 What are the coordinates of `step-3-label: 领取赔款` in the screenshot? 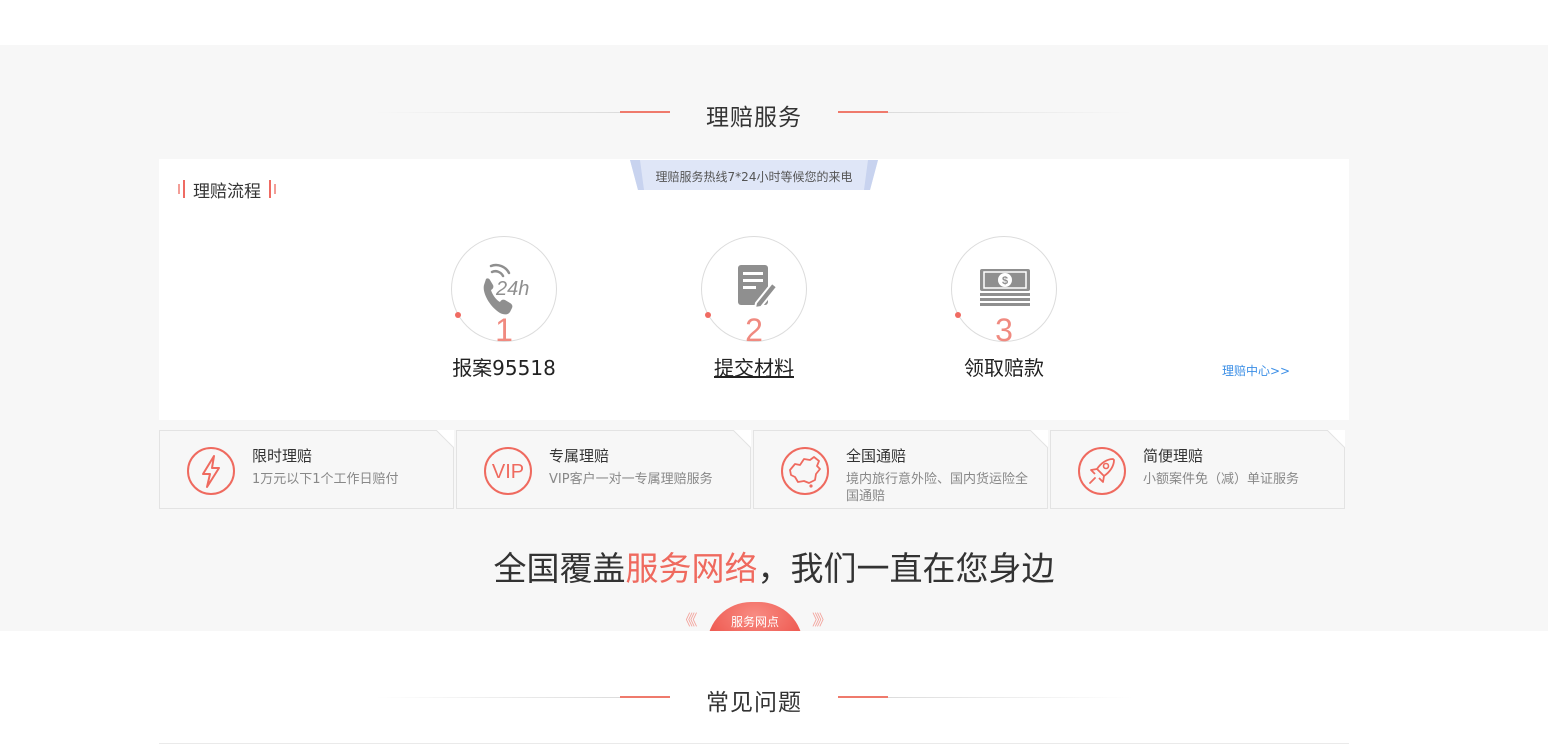 It's located at (1004, 368).